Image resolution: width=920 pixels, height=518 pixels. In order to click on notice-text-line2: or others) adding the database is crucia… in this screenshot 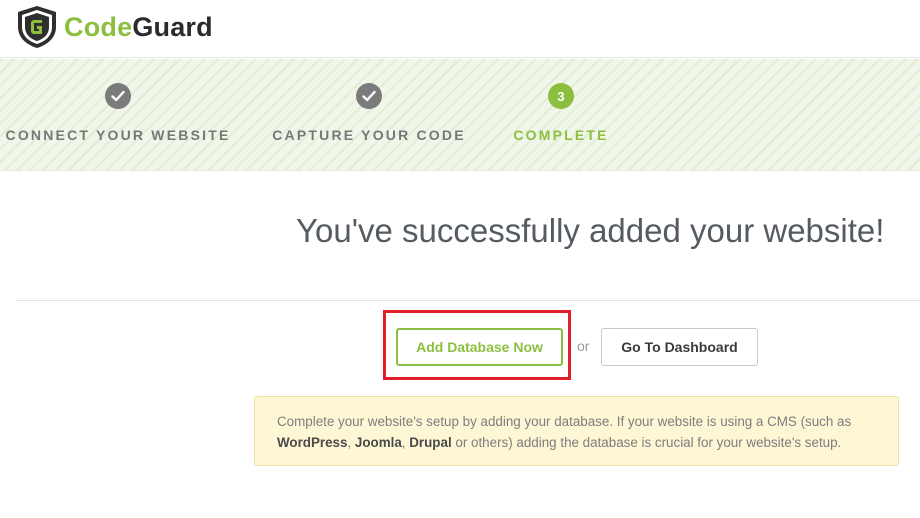, I will do `click(646, 442)`.